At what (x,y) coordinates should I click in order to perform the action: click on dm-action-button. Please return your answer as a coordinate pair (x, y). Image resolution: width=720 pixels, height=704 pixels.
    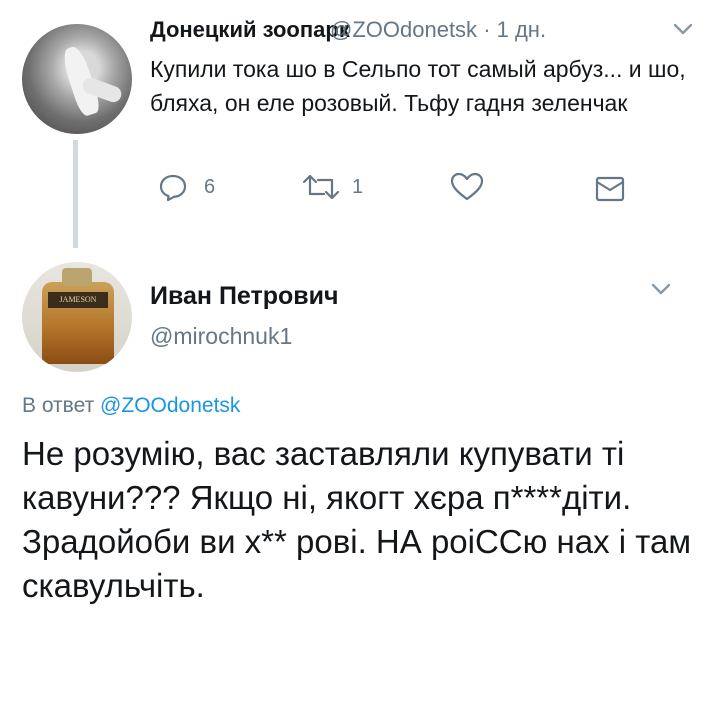
    Looking at the image, I should click on (610, 189).